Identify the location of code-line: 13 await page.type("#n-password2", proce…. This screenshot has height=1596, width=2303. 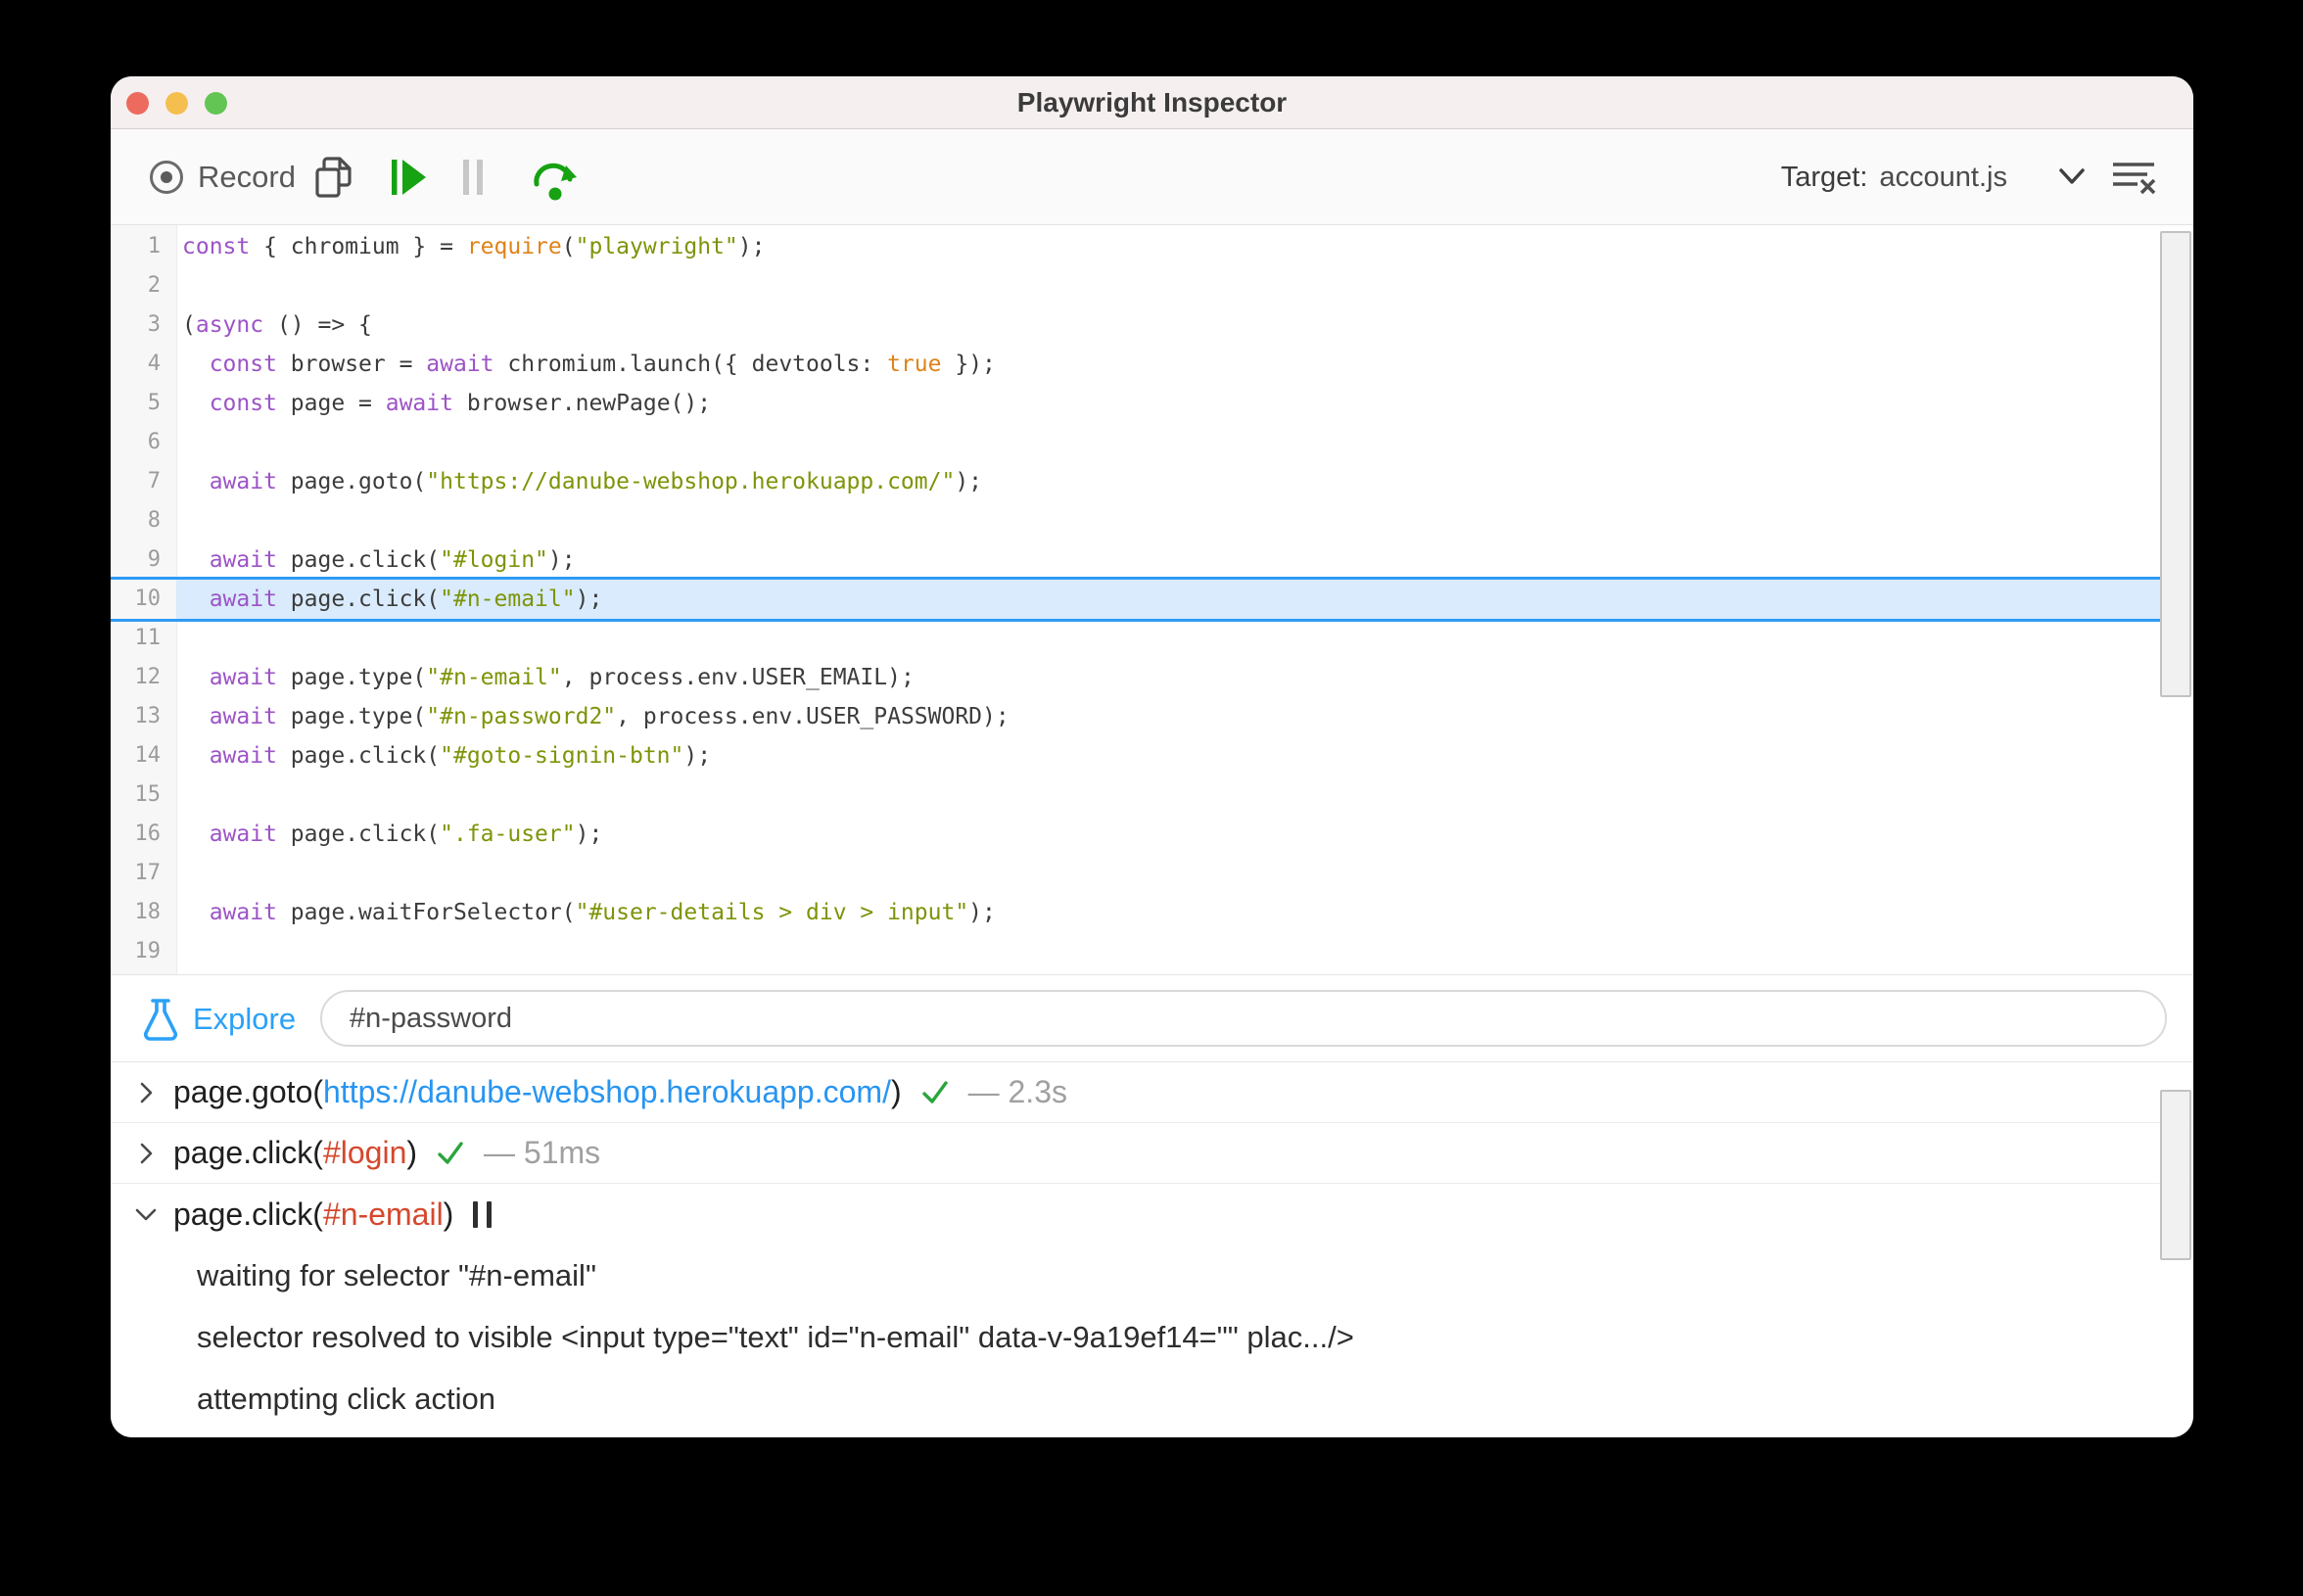
(1152, 716).